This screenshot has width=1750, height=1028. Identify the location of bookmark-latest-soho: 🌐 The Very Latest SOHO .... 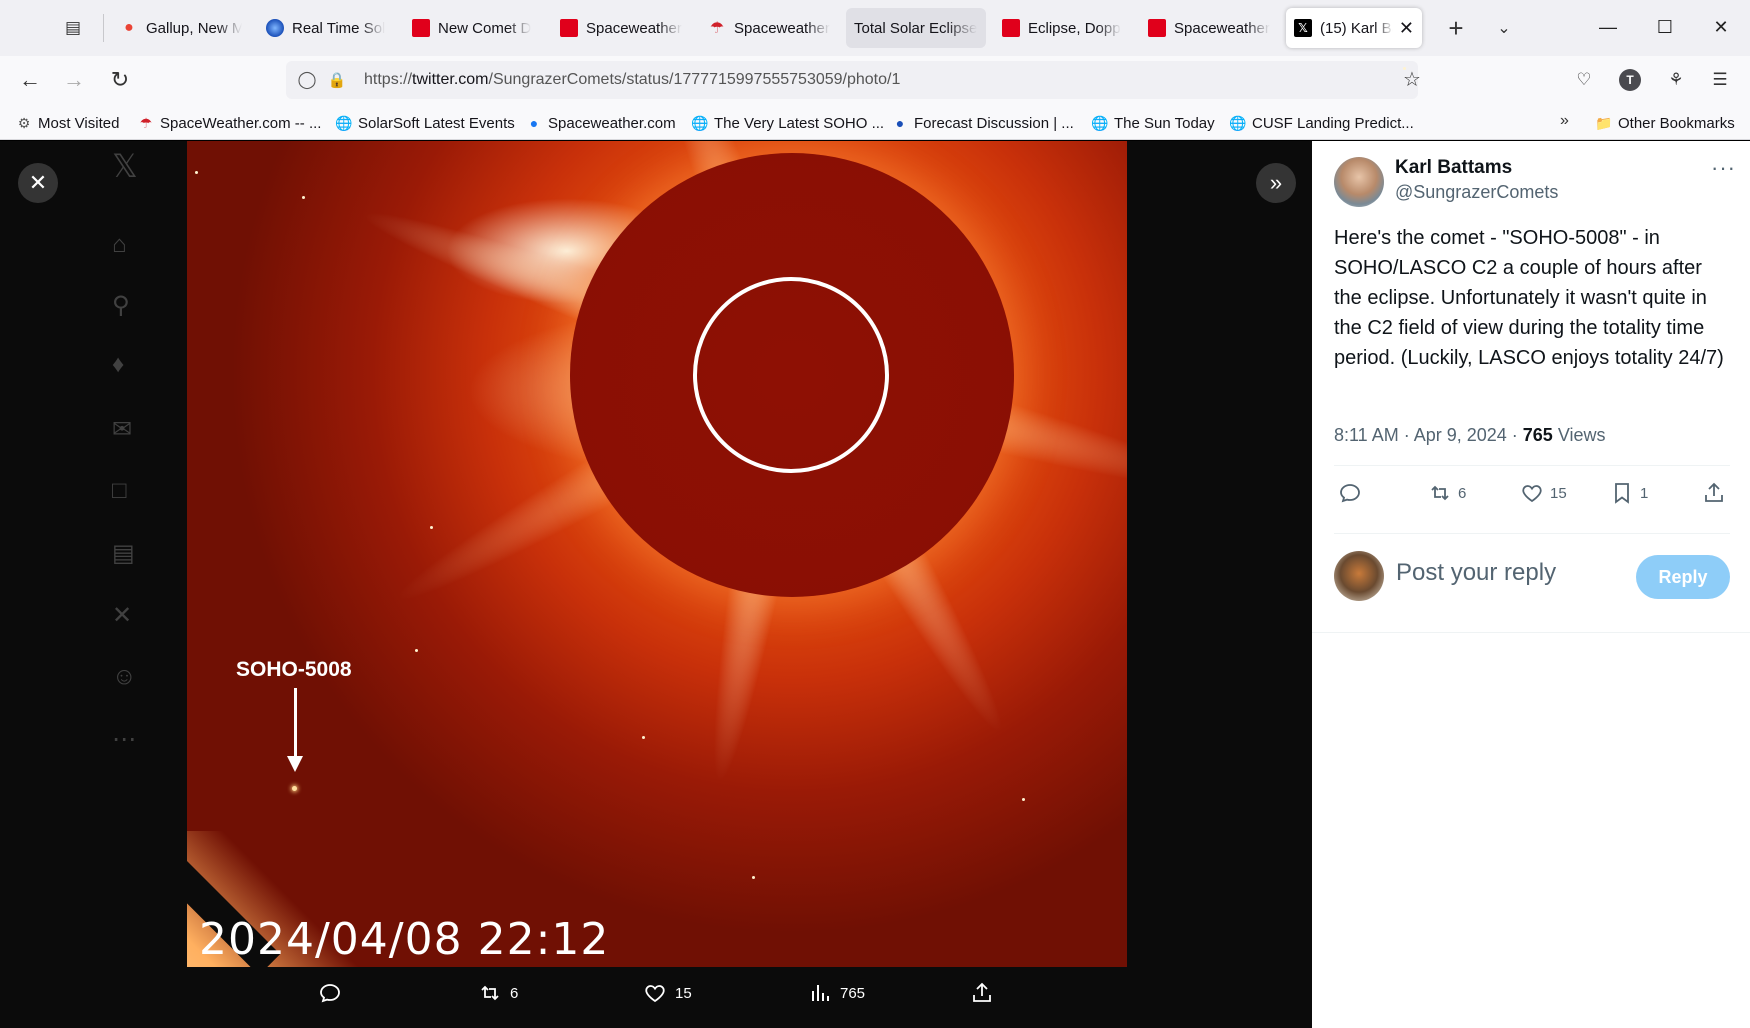
(788, 123).